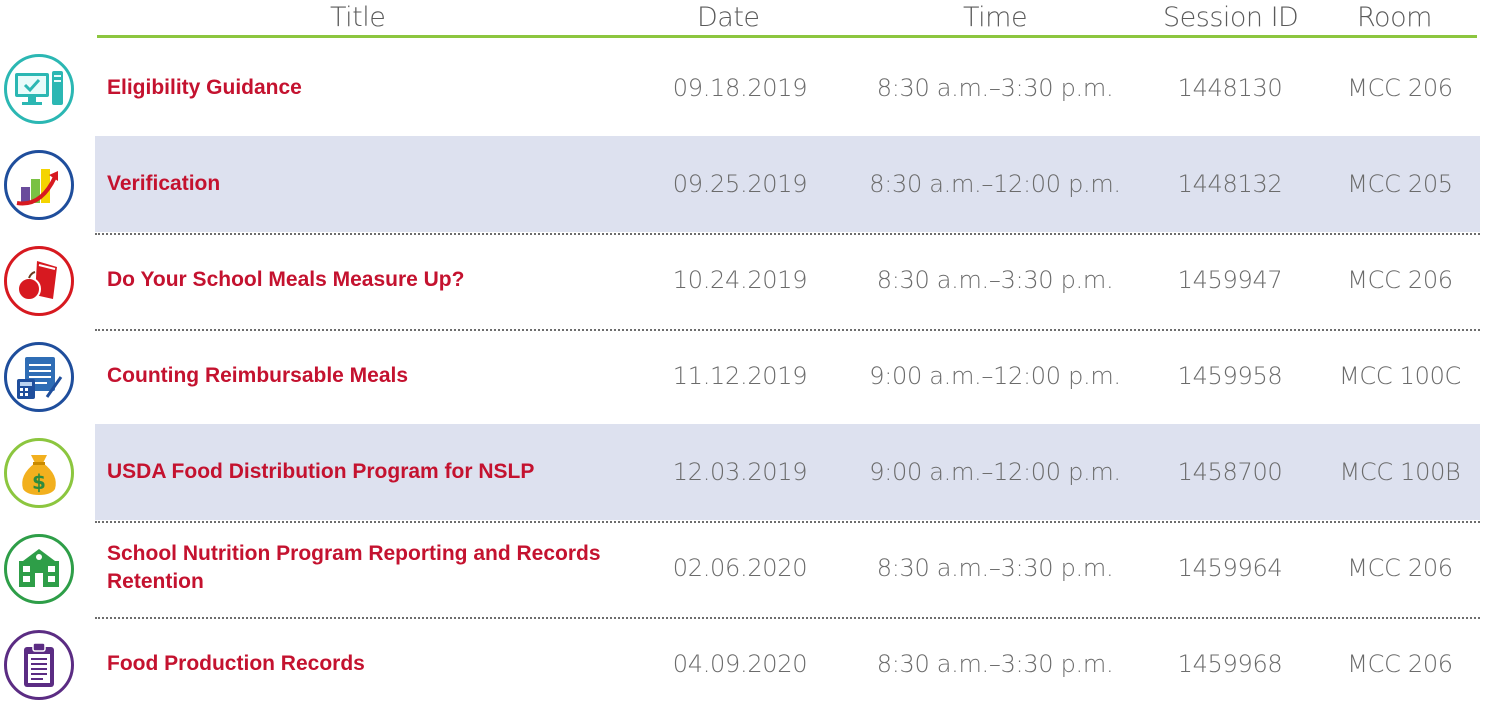 Image resolution: width=1486 pixels, height=712 pixels. I want to click on calculator-notepad-icon, so click(39, 377).